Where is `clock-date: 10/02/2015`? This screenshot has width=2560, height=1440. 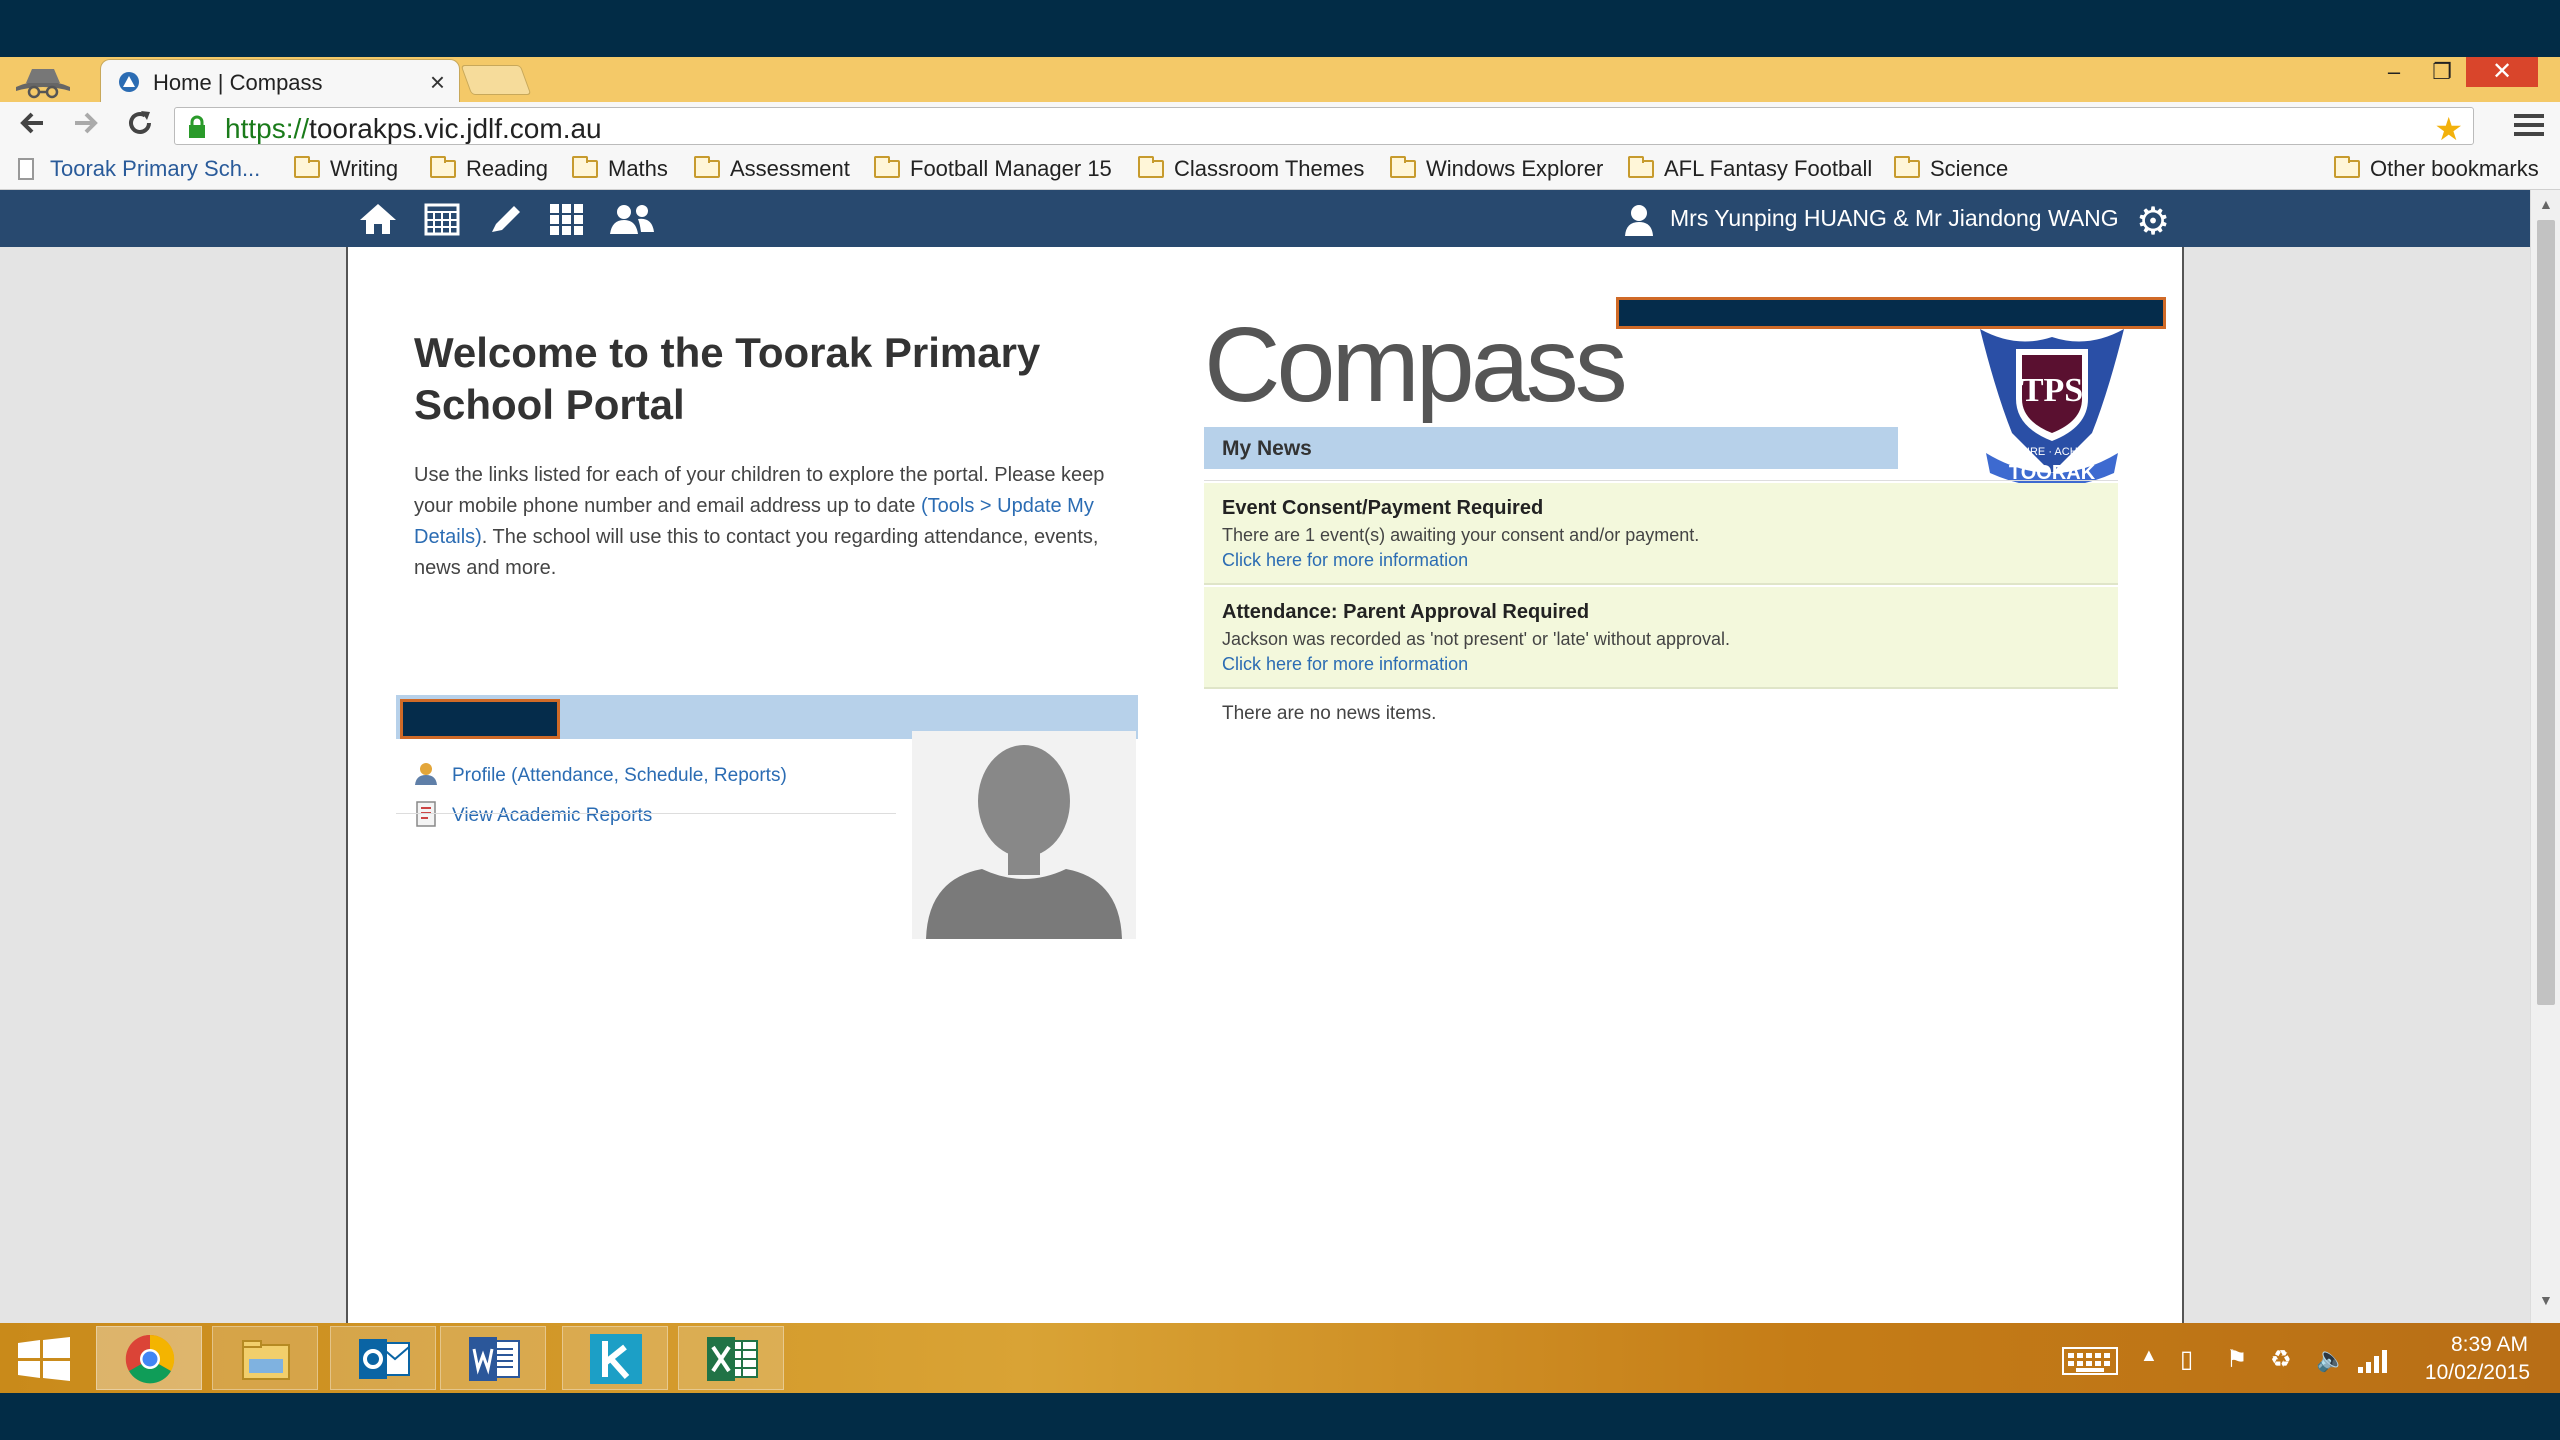 clock-date: 10/02/2015 is located at coordinates (2464, 1373).